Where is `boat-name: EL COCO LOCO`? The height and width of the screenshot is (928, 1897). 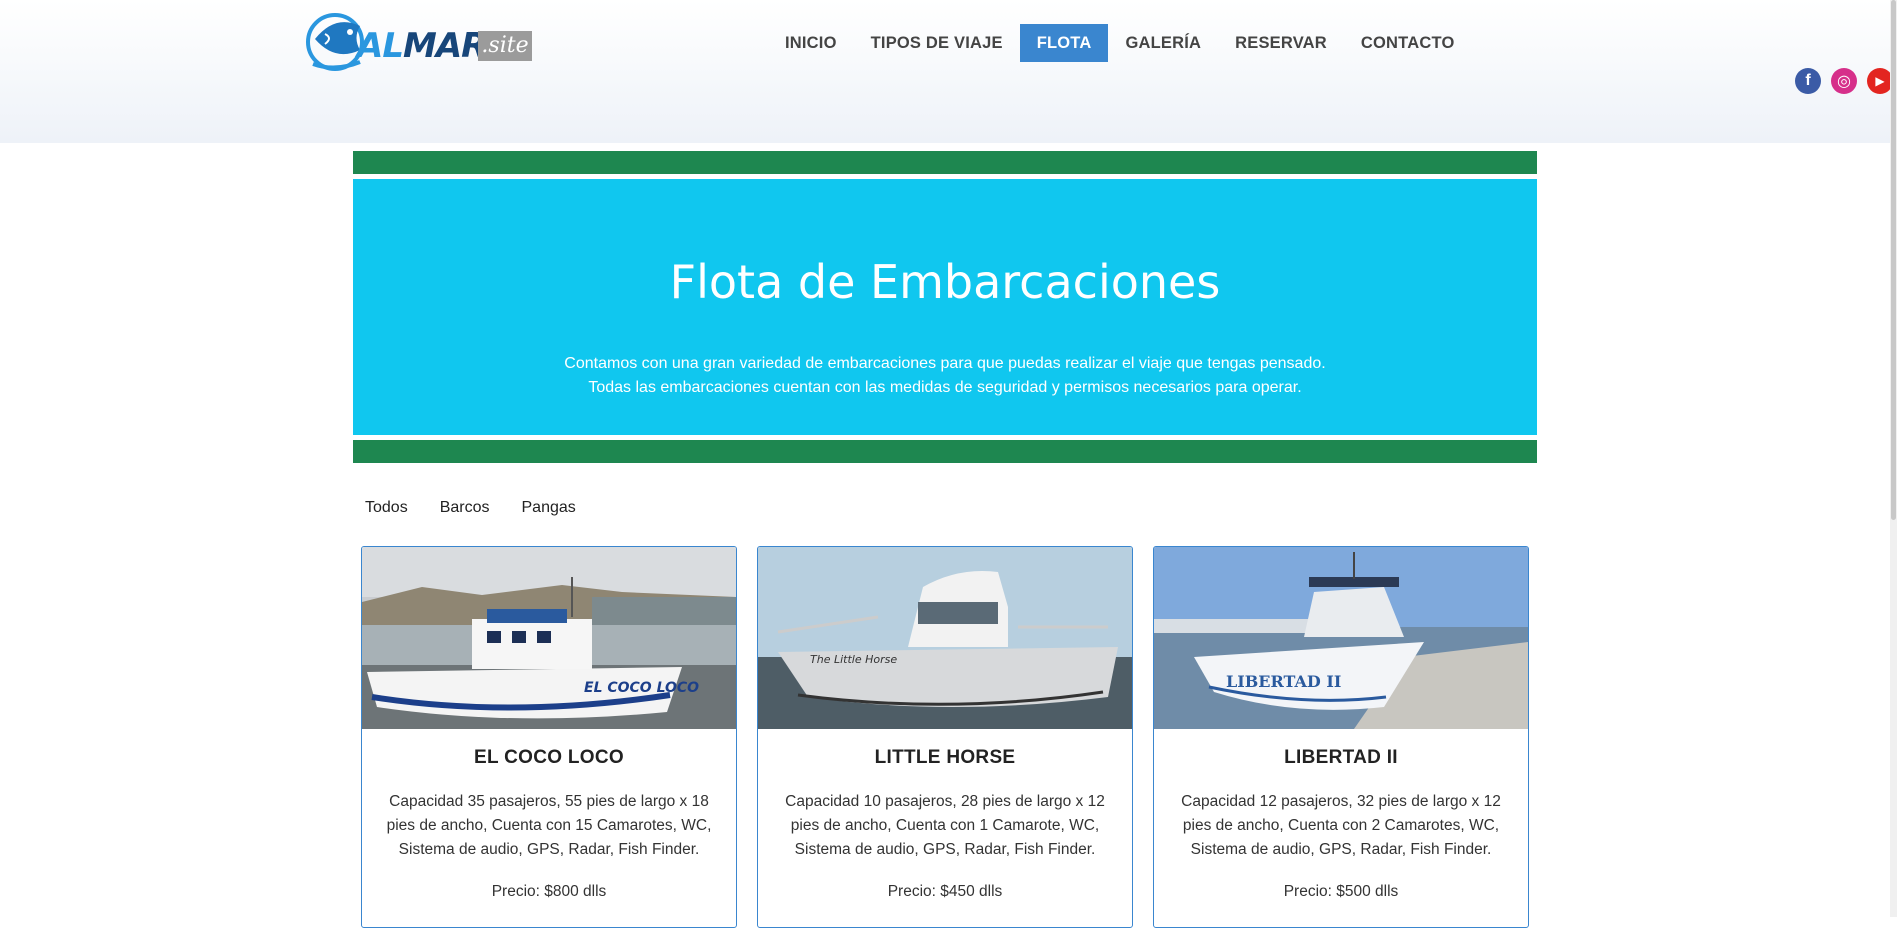 boat-name: EL COCO LOCO is located at coordinates (549, 757).